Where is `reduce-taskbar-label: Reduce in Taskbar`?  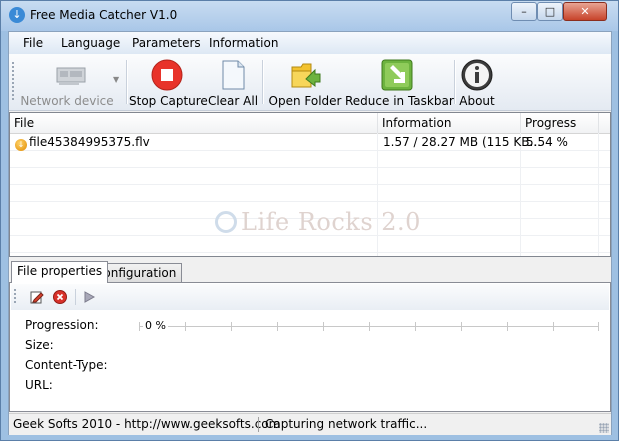 reduce-taskbar-label: Reduce in Taskbar is located at coordinates (399, 101).